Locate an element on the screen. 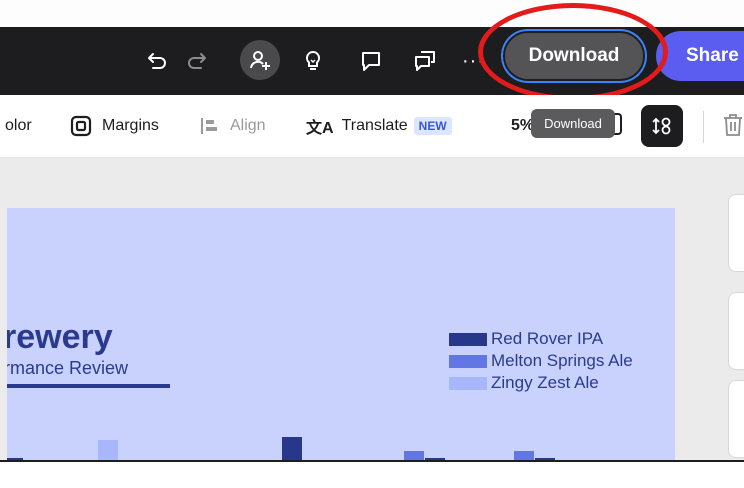 Image resolution: width=744 pixels, height=488 pixels. comment-icon is located at coordinates (371, 61).